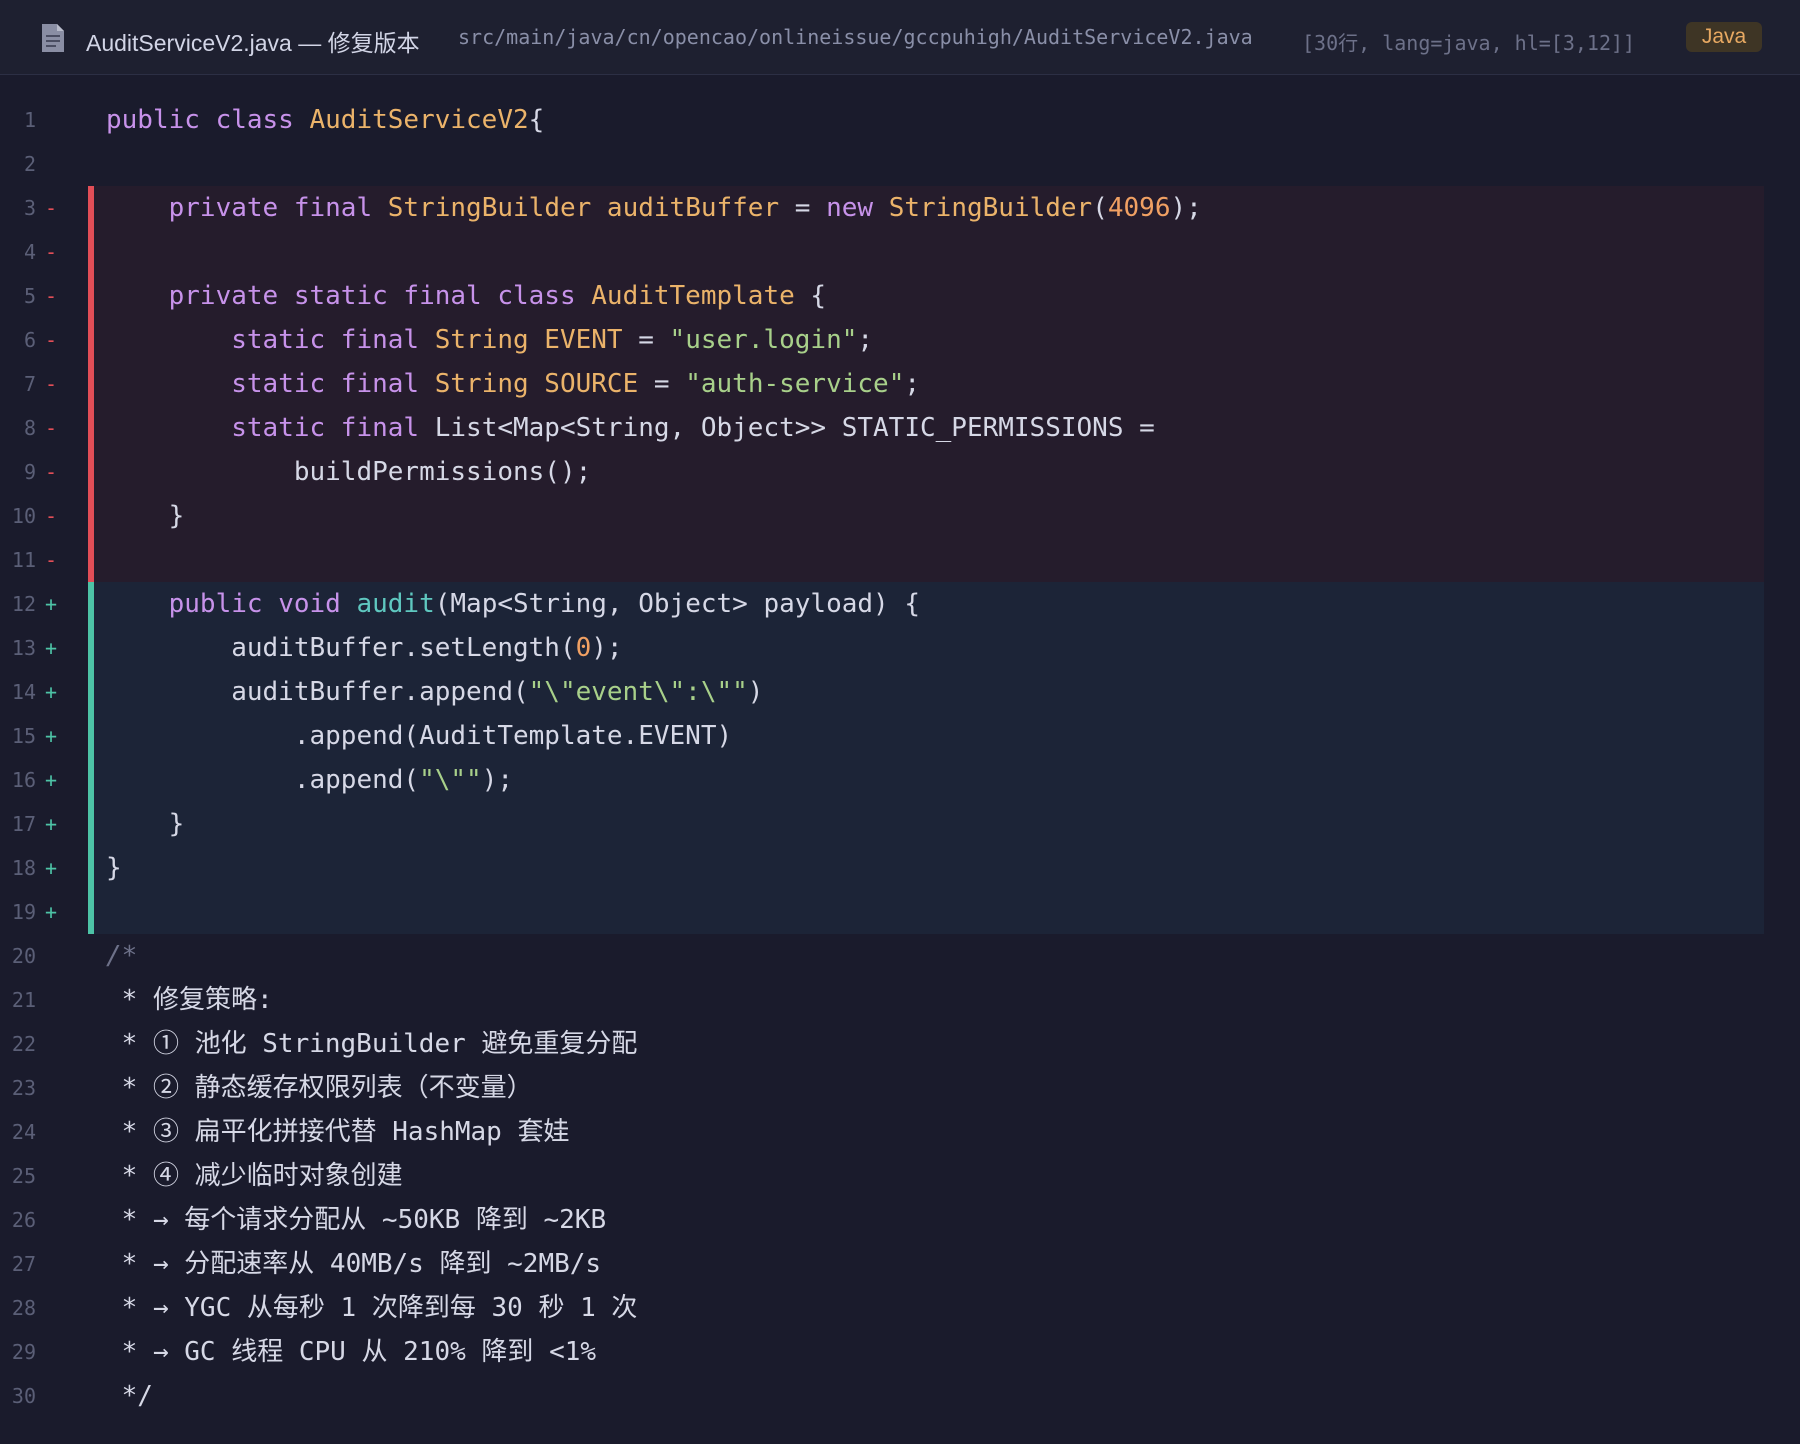 This screenshot has width=1800, height=1444. What do you see at coordinates (900, 956) in the screenshot?
I see `code-line: 20 /*` at bounding box center [900, 956].